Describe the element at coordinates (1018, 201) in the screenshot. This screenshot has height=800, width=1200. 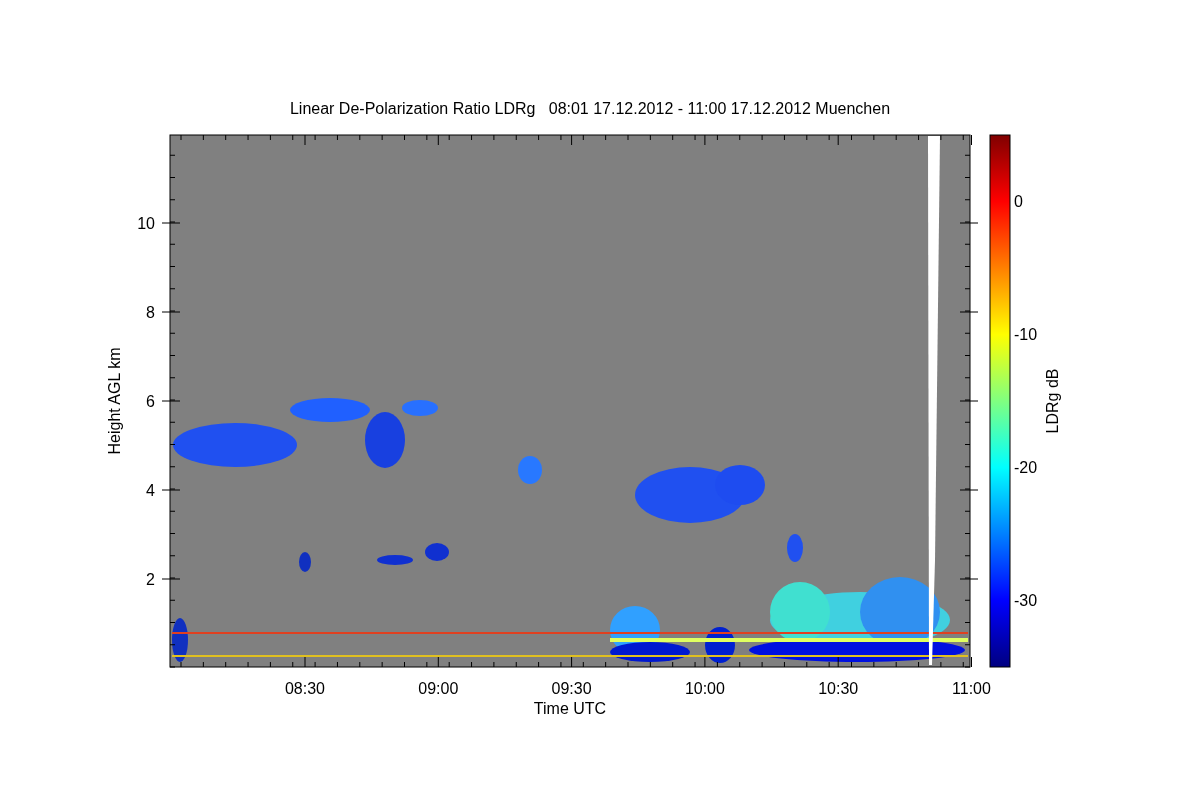
I see `colorbar-tick-label: 0` at that location.